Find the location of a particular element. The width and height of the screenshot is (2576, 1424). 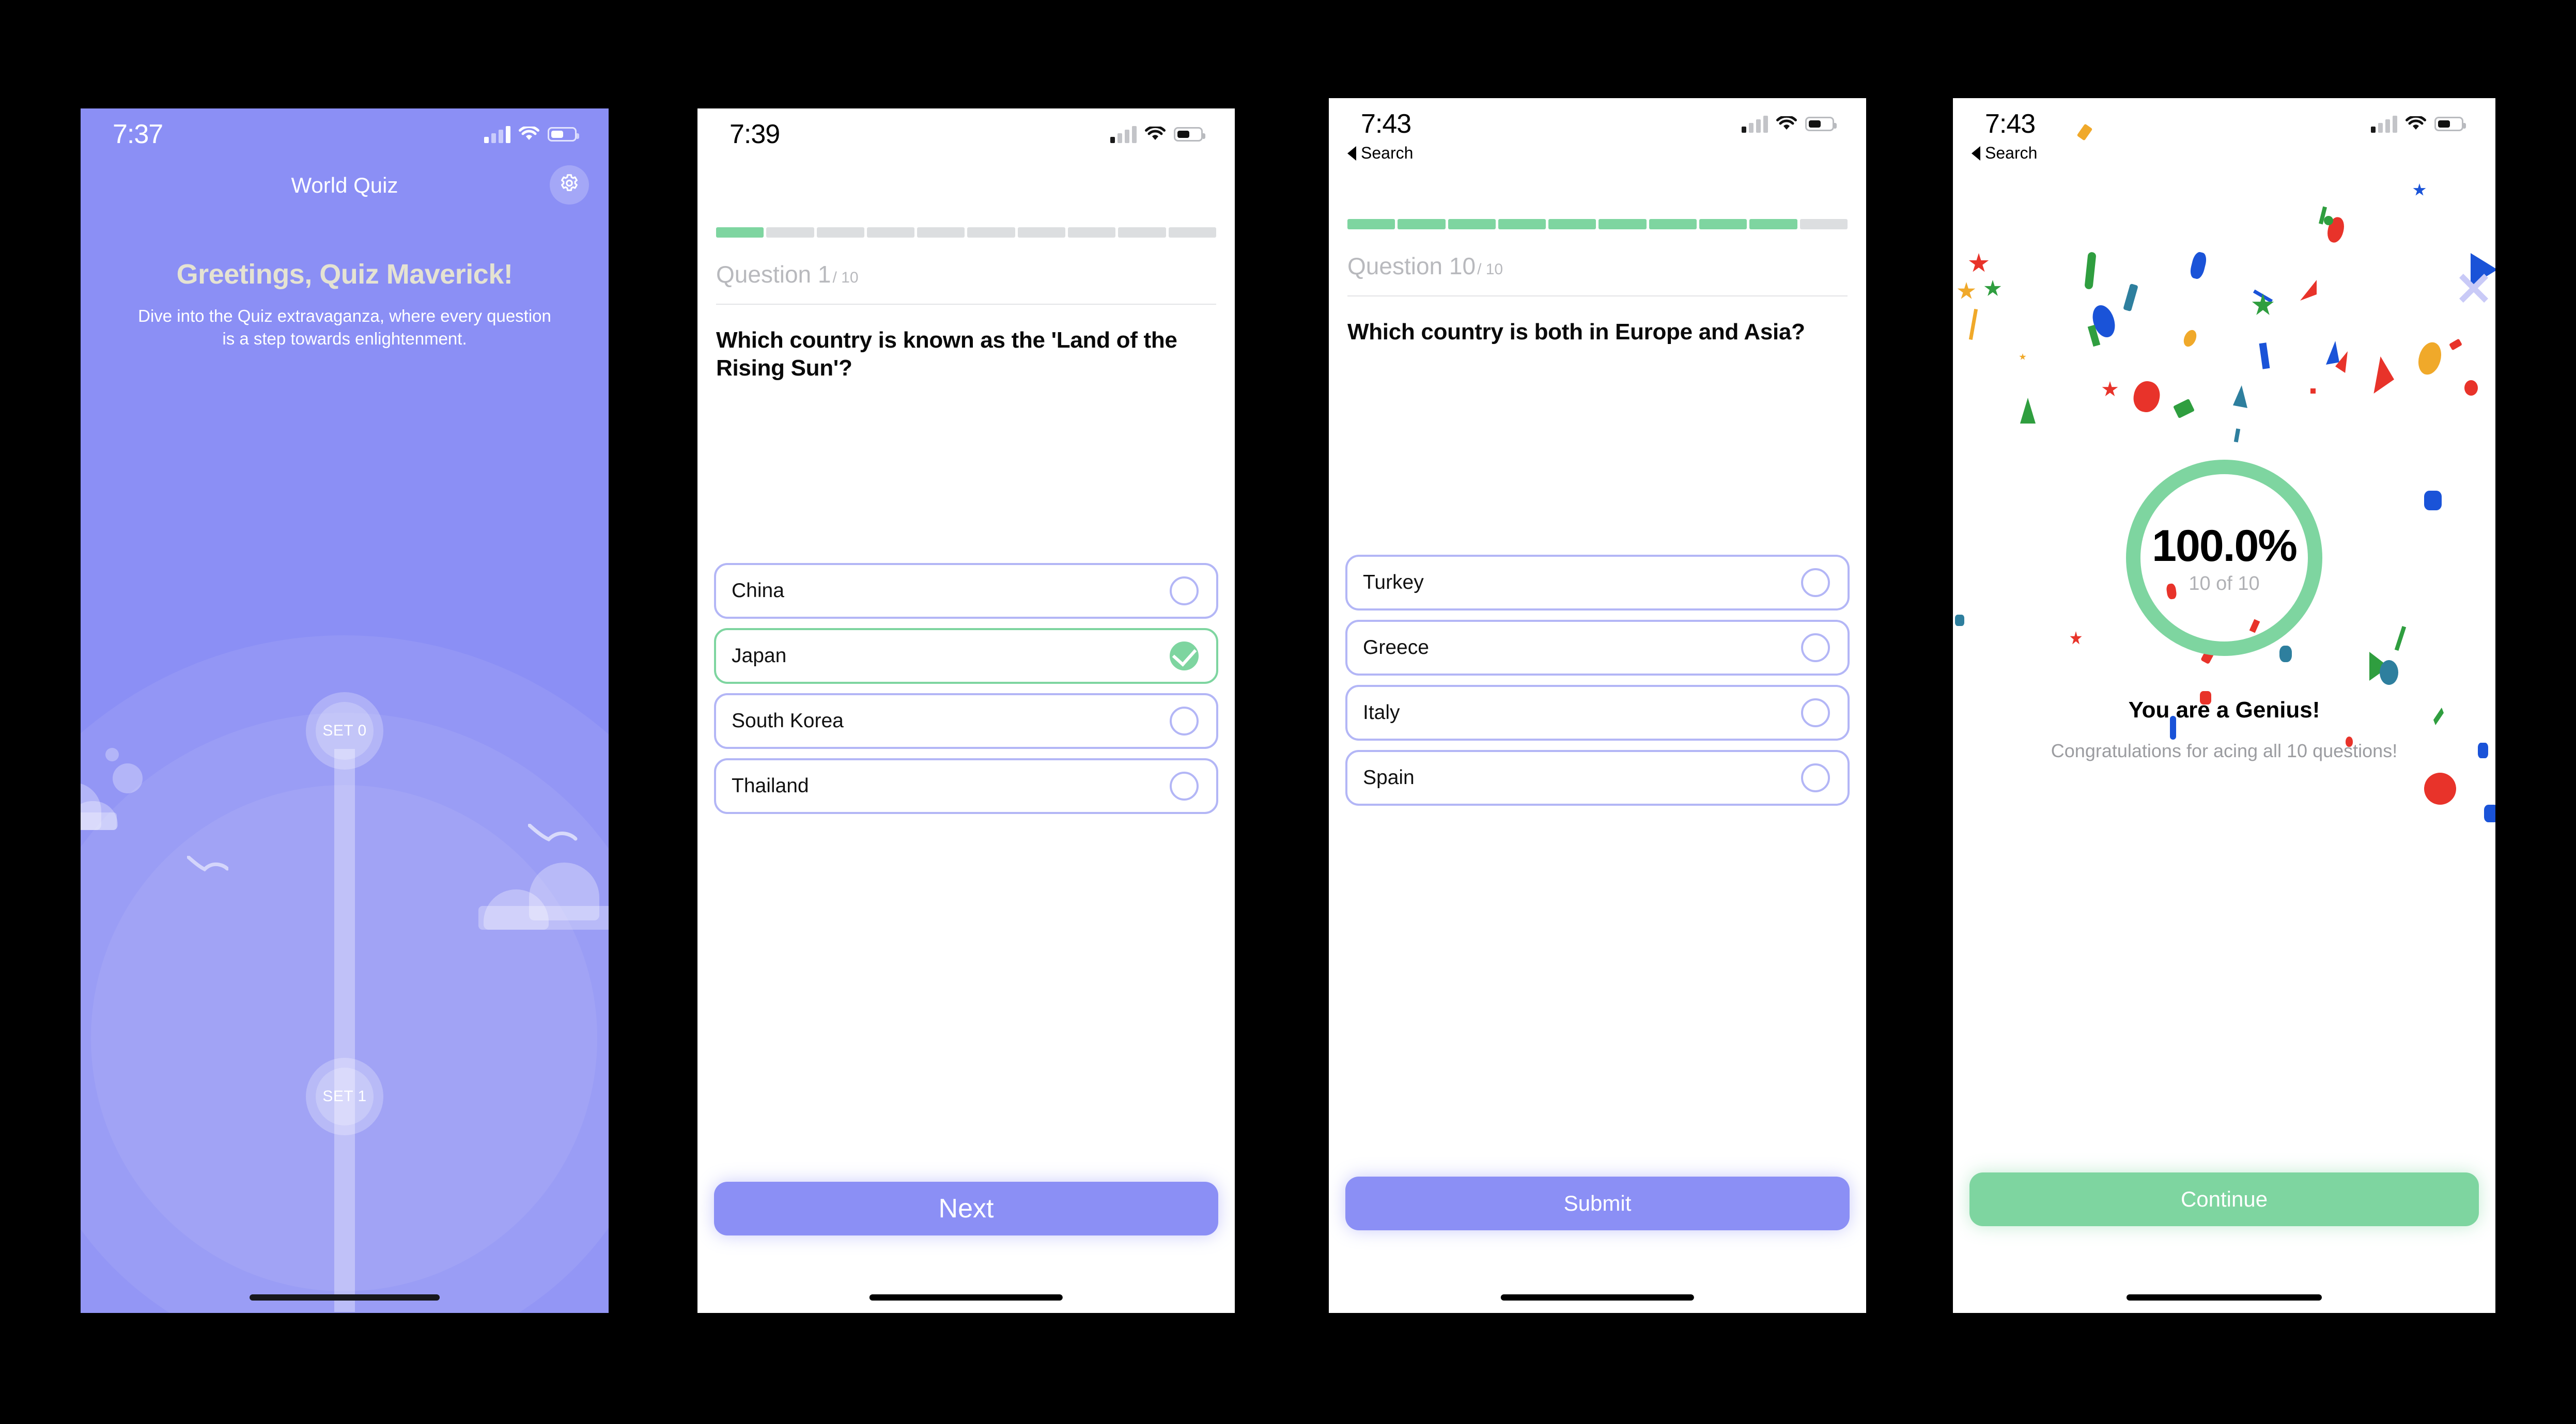

next-button: Next is located at coordinates (966, 1208).